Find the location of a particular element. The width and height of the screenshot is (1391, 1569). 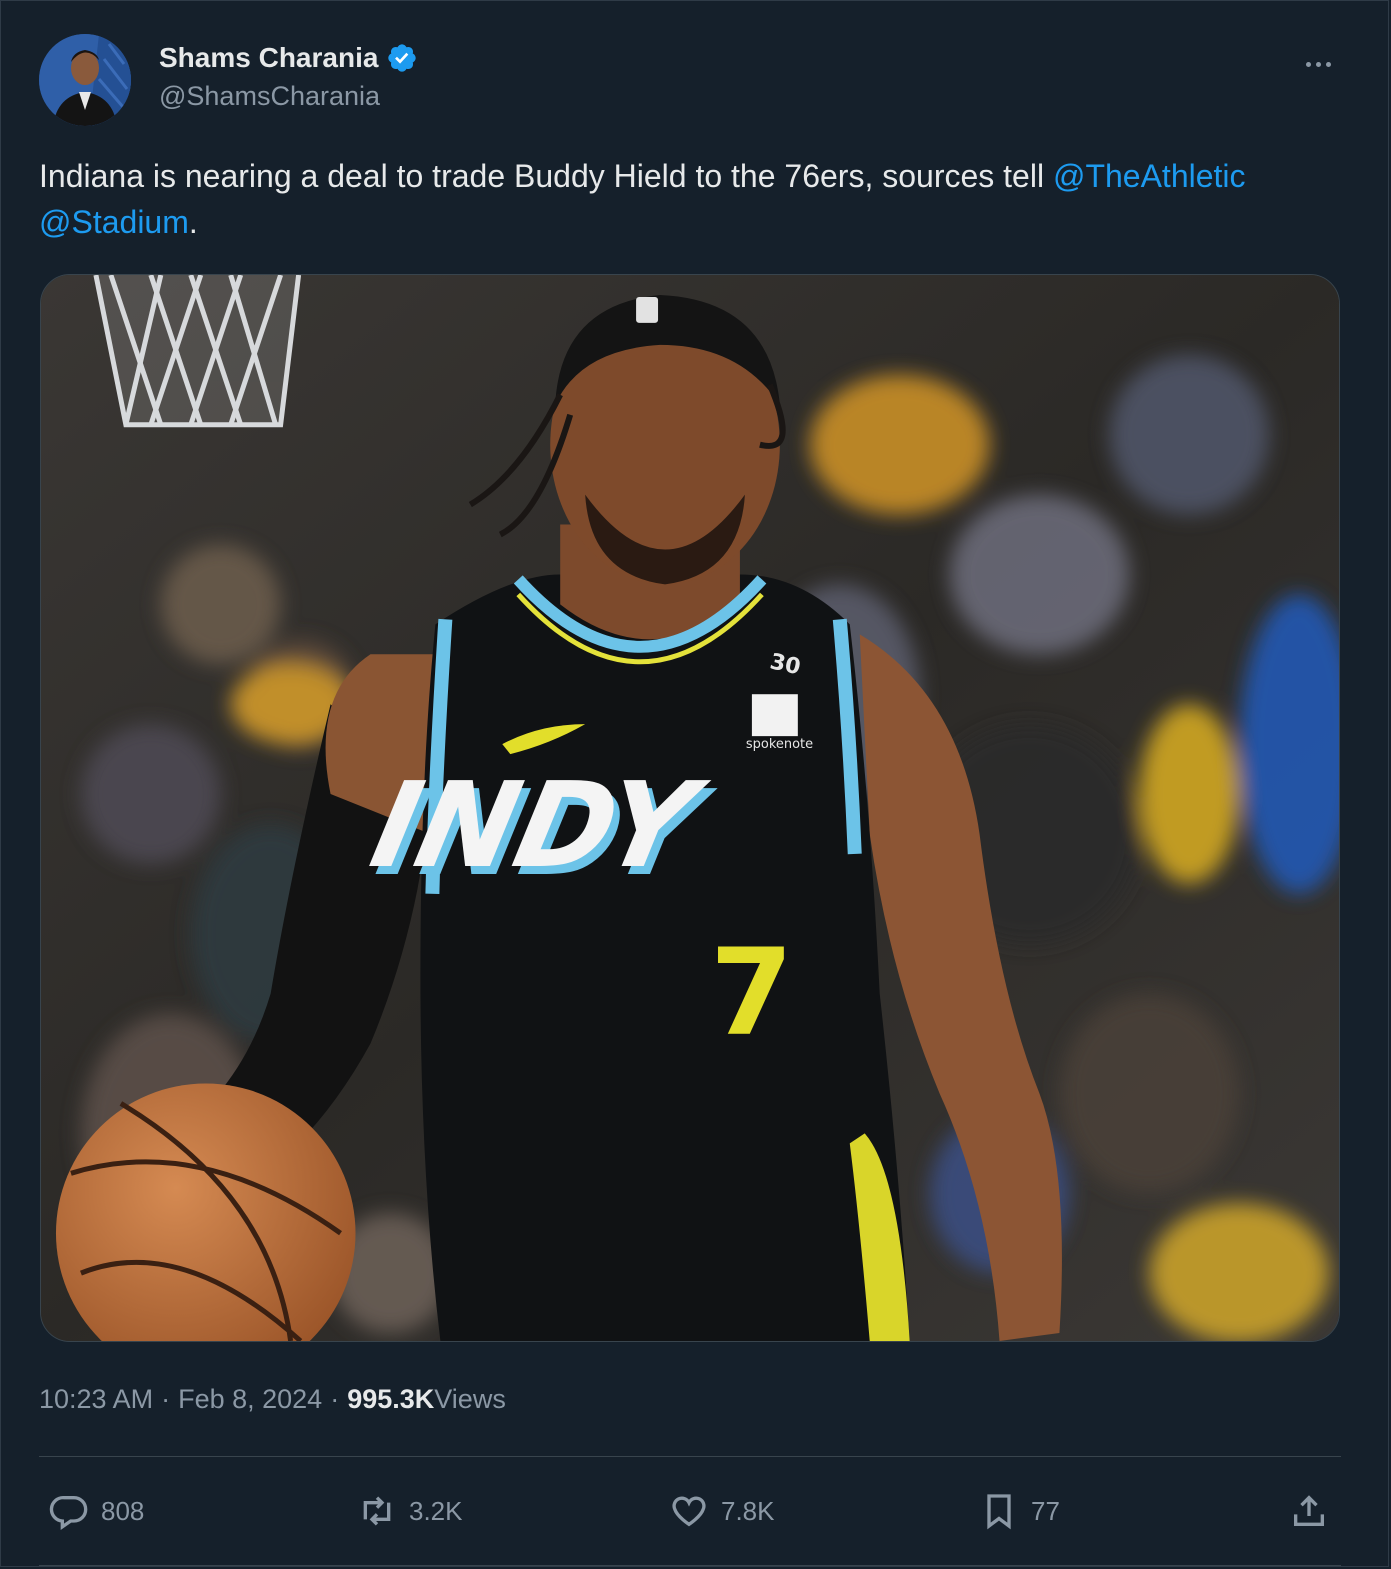

reply-count: 808 is located at coordinates (123, 1510).